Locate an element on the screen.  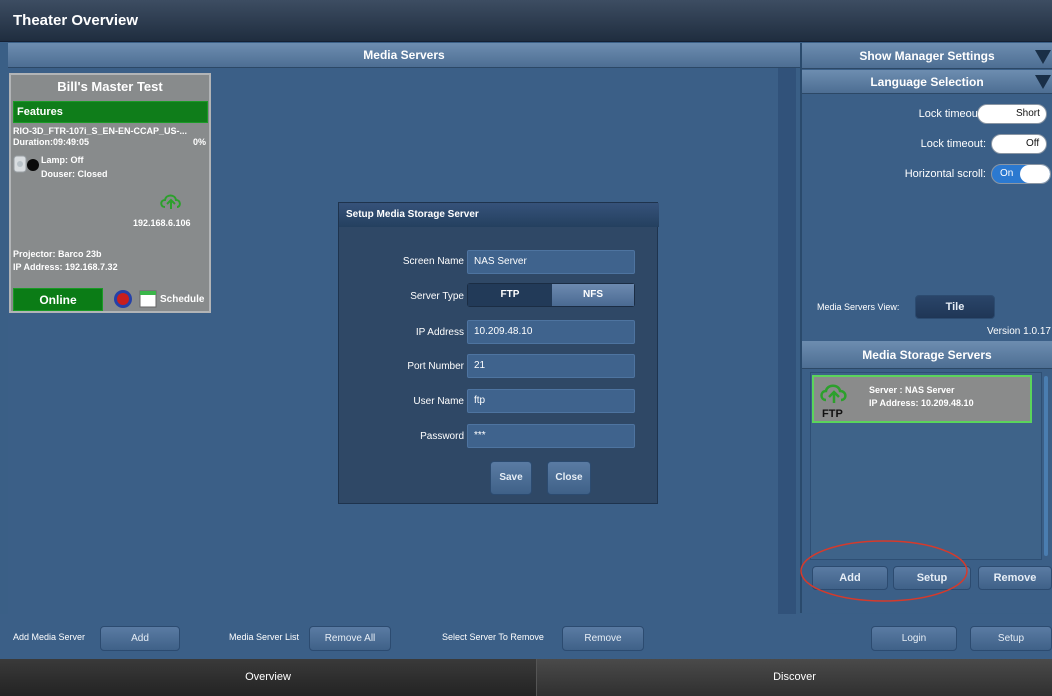
horizontal-scroll-toggle: On is located at coordinates (1021, 174).